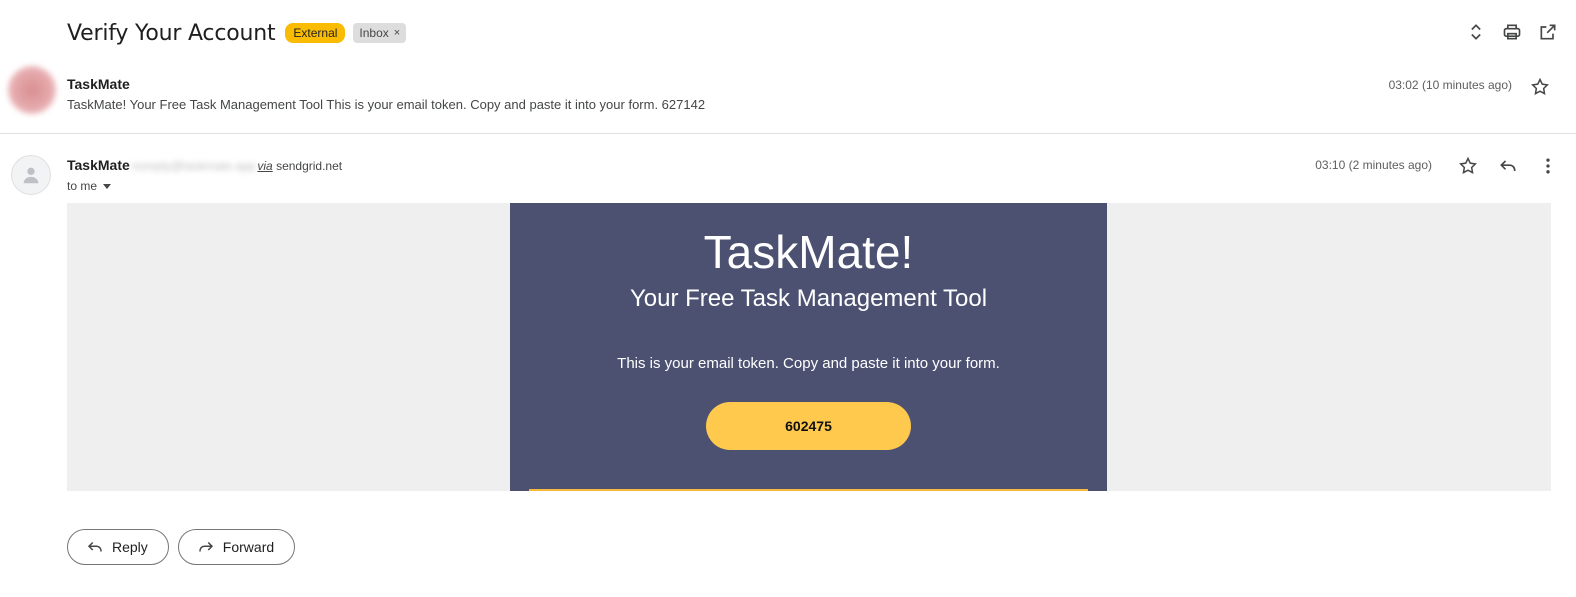  I want to click on more-options-icon, so click(1548, 166).